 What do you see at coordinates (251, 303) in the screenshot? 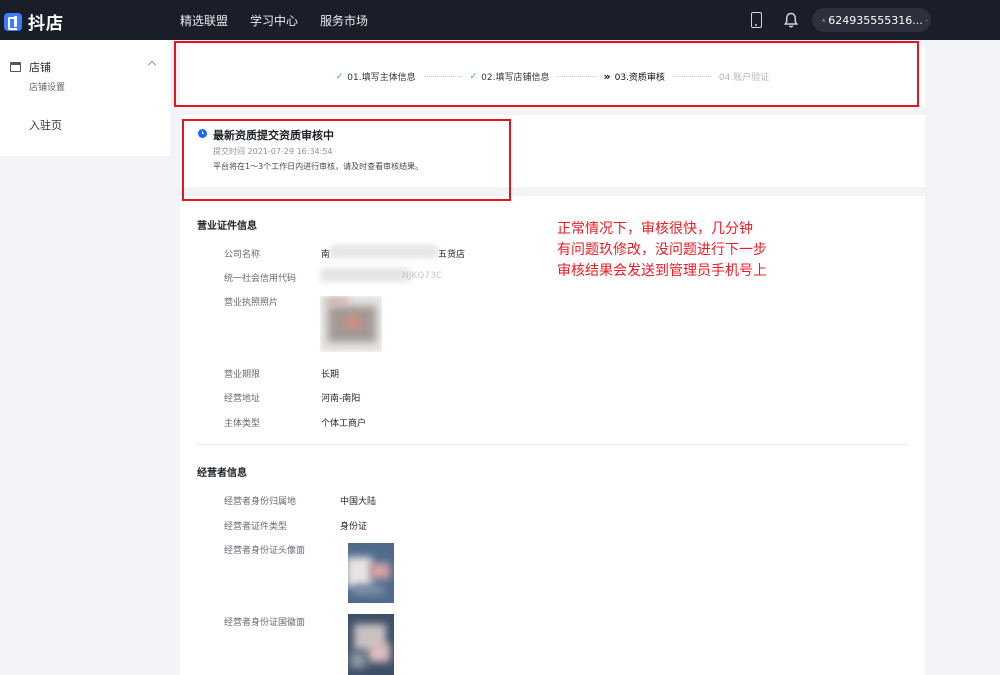
I see `license-photo-label: 营业执照照片` at bounding box center [251, 303].